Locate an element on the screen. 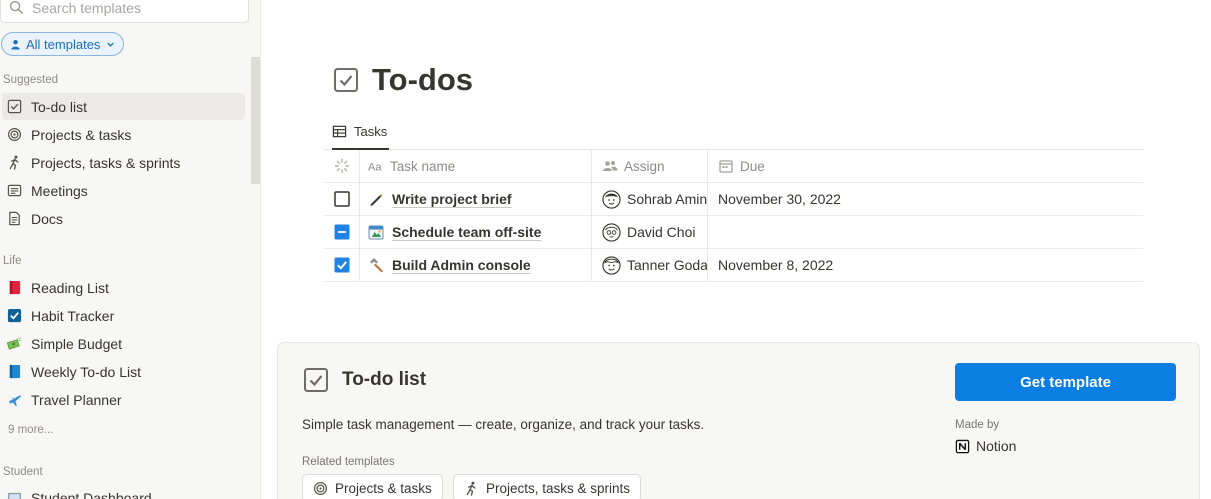  sidebar-item-reading-list: Reading List is located at coordinates (123, 287).